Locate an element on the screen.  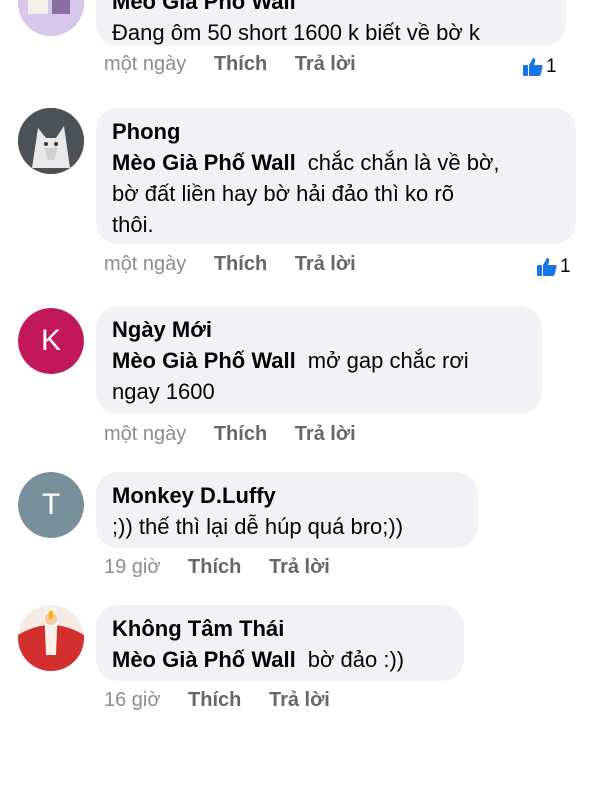
comment-5-time: 16 giờ is located at coordinates (132, 700).